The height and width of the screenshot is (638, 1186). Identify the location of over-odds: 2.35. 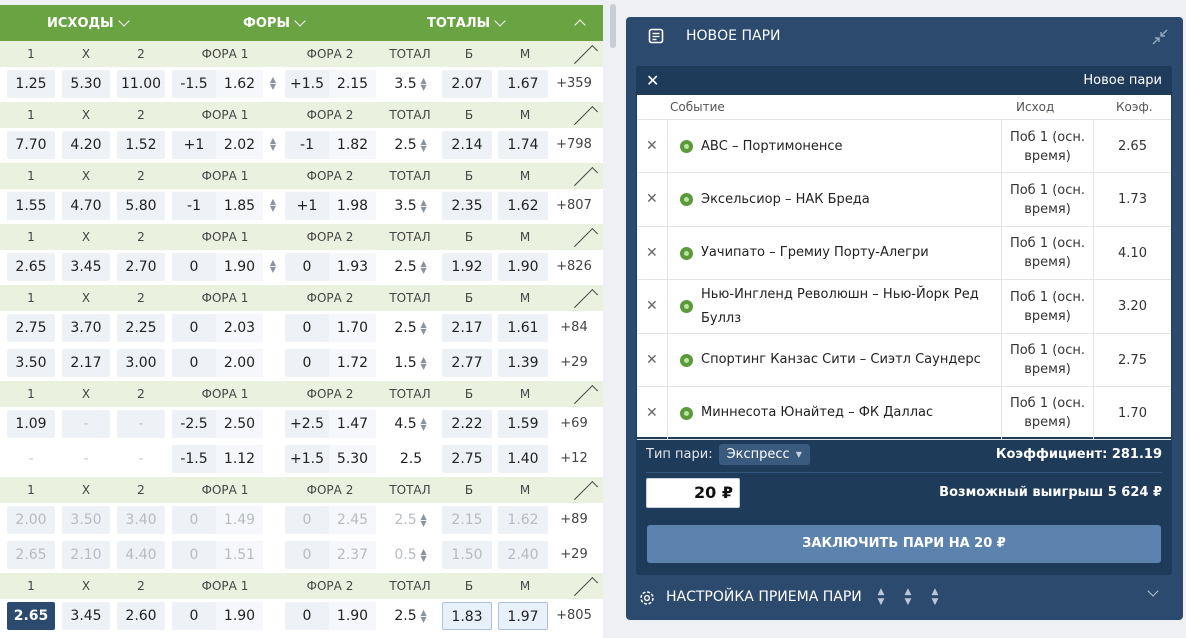
(467, 206).